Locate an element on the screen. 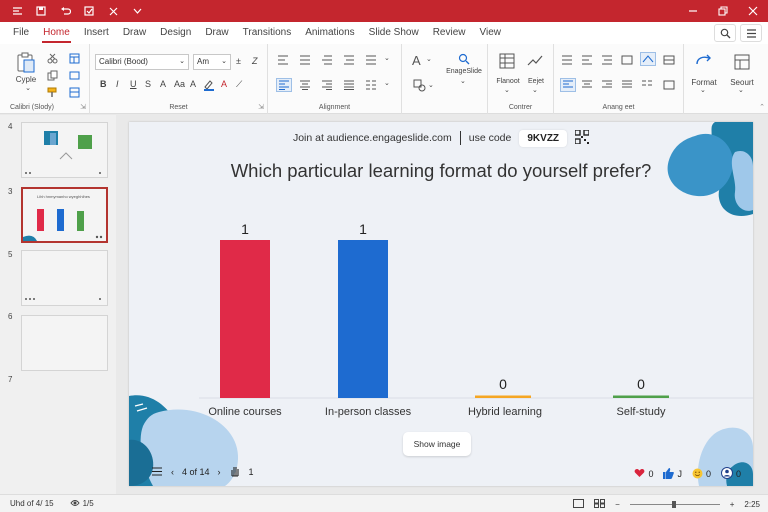 The width and height of the screenshot is (768, 512). flanoot-dropdown-icon: ⌄ is located at coordinates (507, 90).